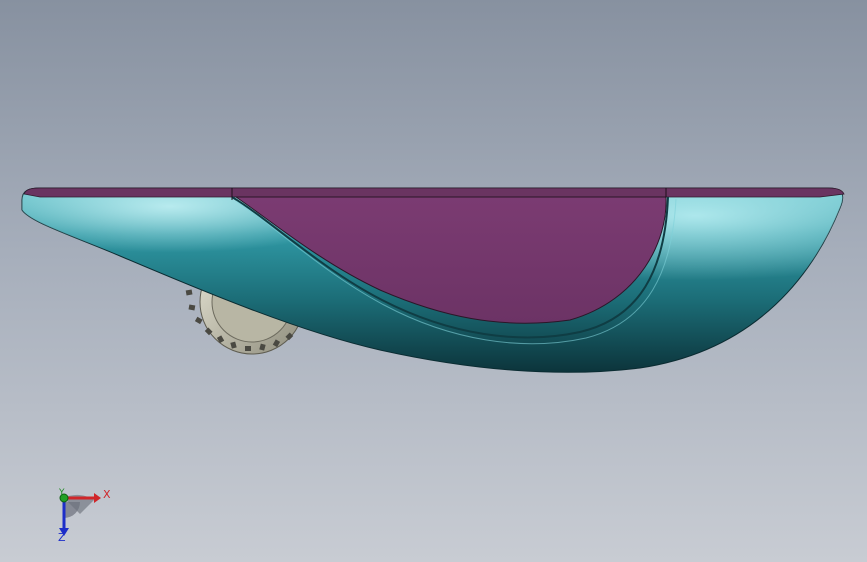 This screenshot has width=867, height=562. I want to click on top-rim, so click(434, 192).